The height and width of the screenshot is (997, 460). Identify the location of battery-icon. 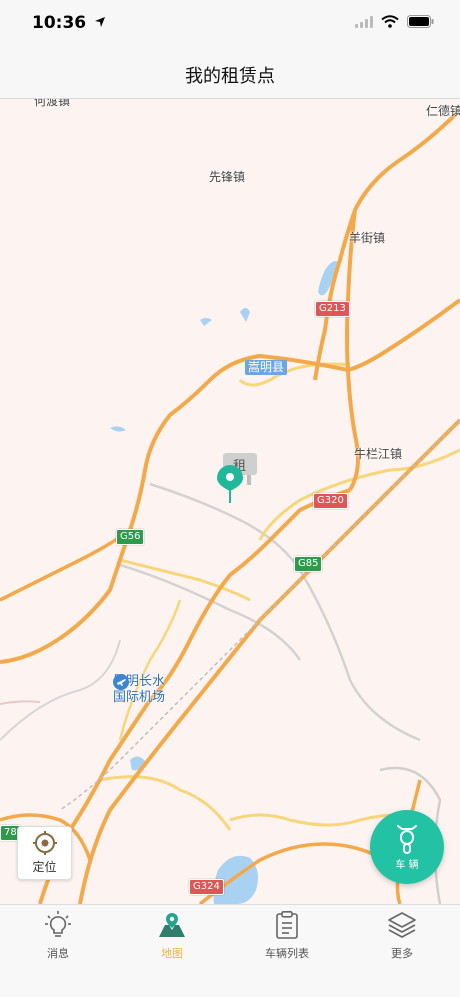
(420, 21).